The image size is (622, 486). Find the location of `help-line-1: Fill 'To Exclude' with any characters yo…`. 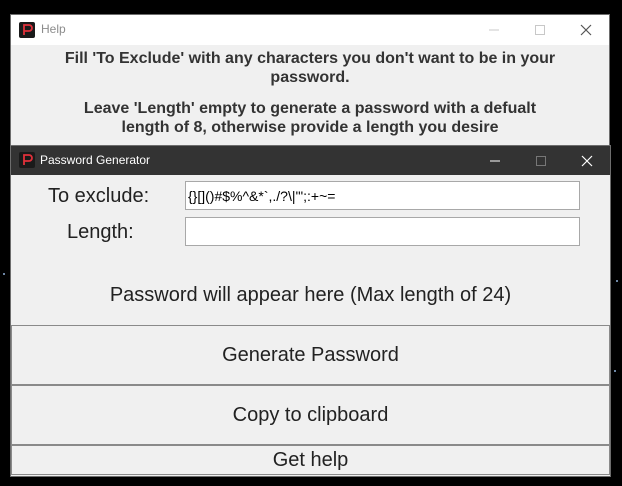

help-line-1: Fill 'To Exclude' with any characters yo… is located at coordinates (310, 58).